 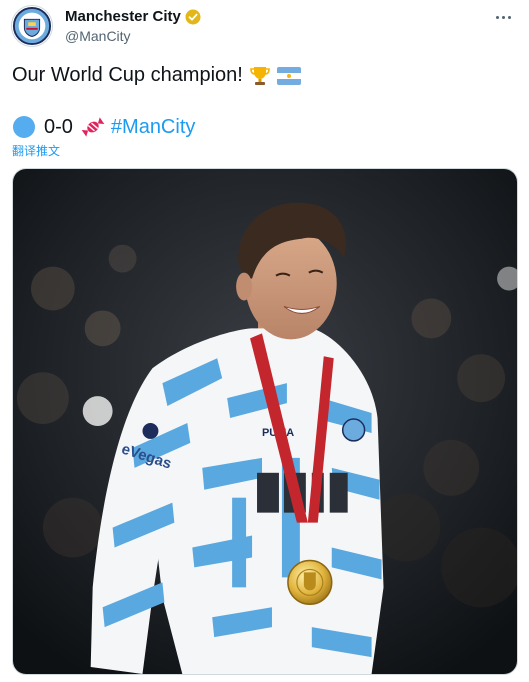 I want to click on author-avatar, so click(x=32, y=26).